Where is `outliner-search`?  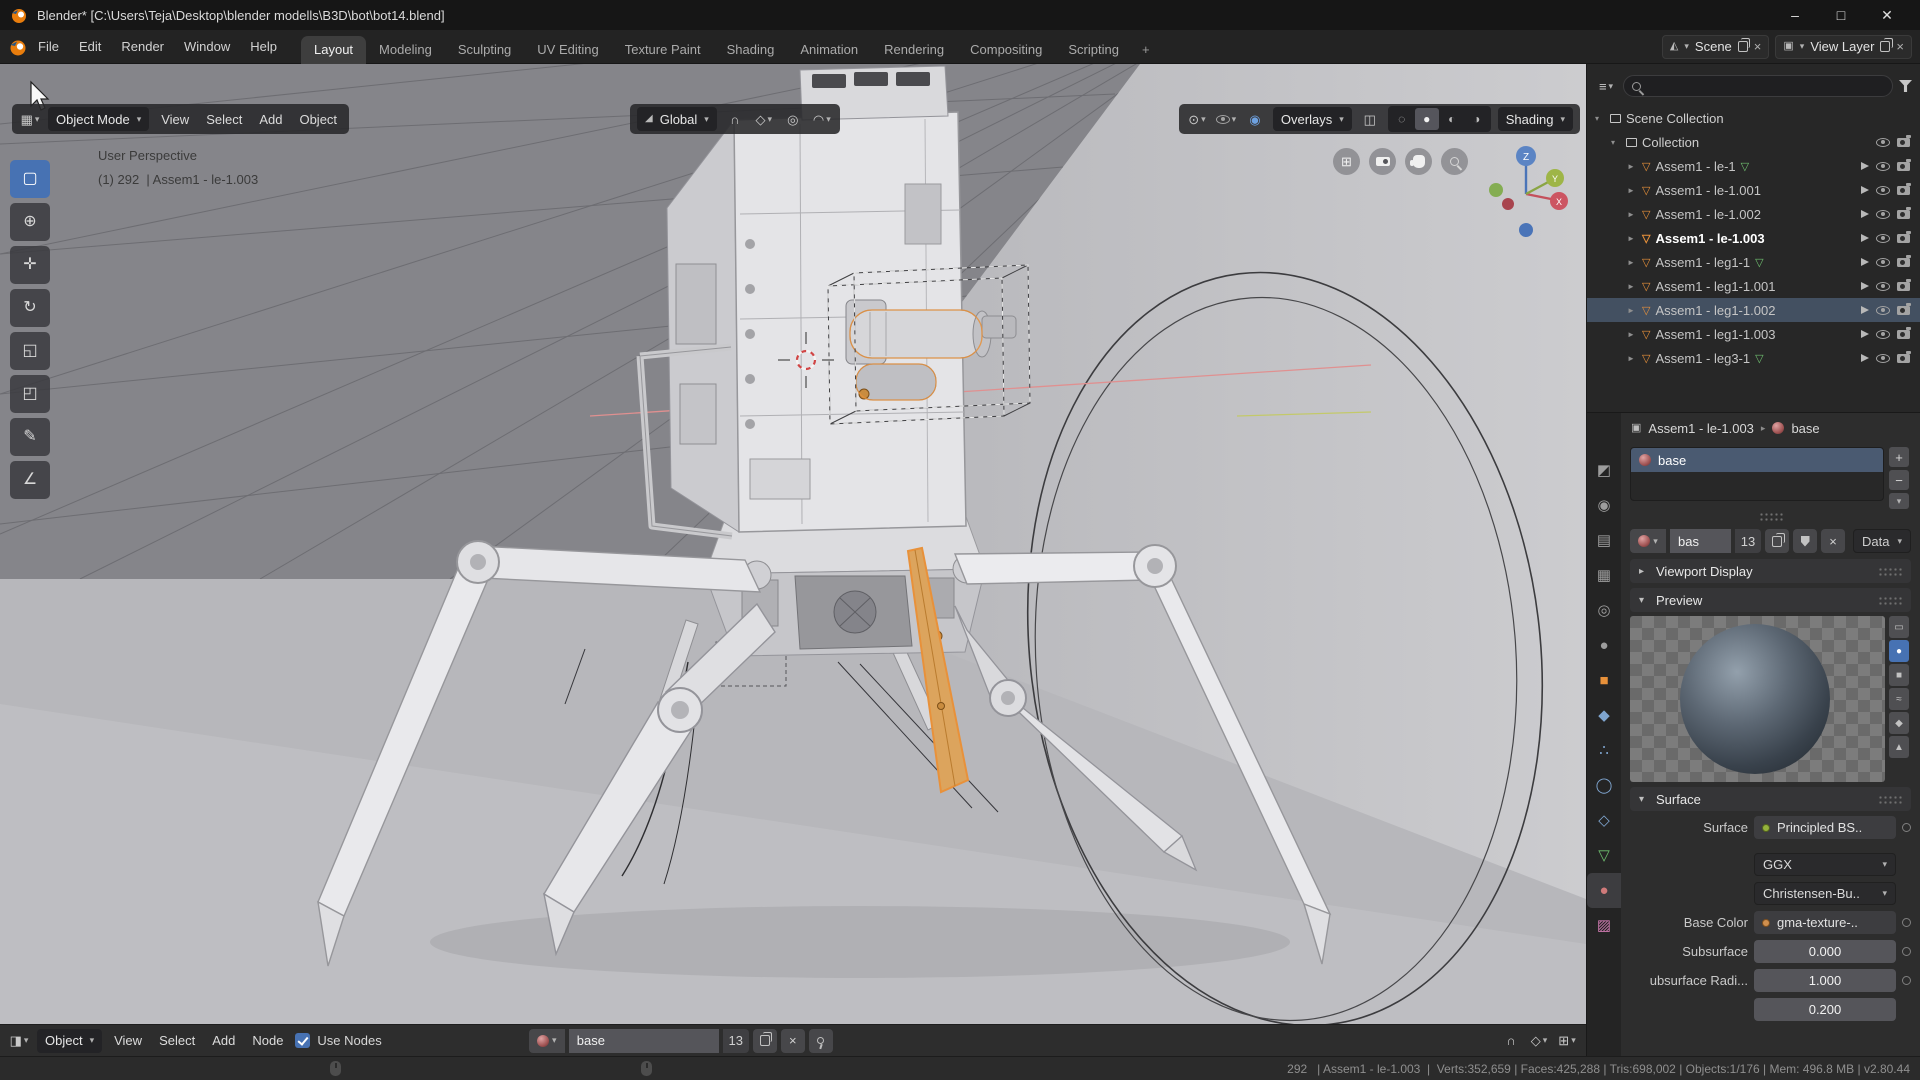 outliner-search is located at coordinates (1758, 86).